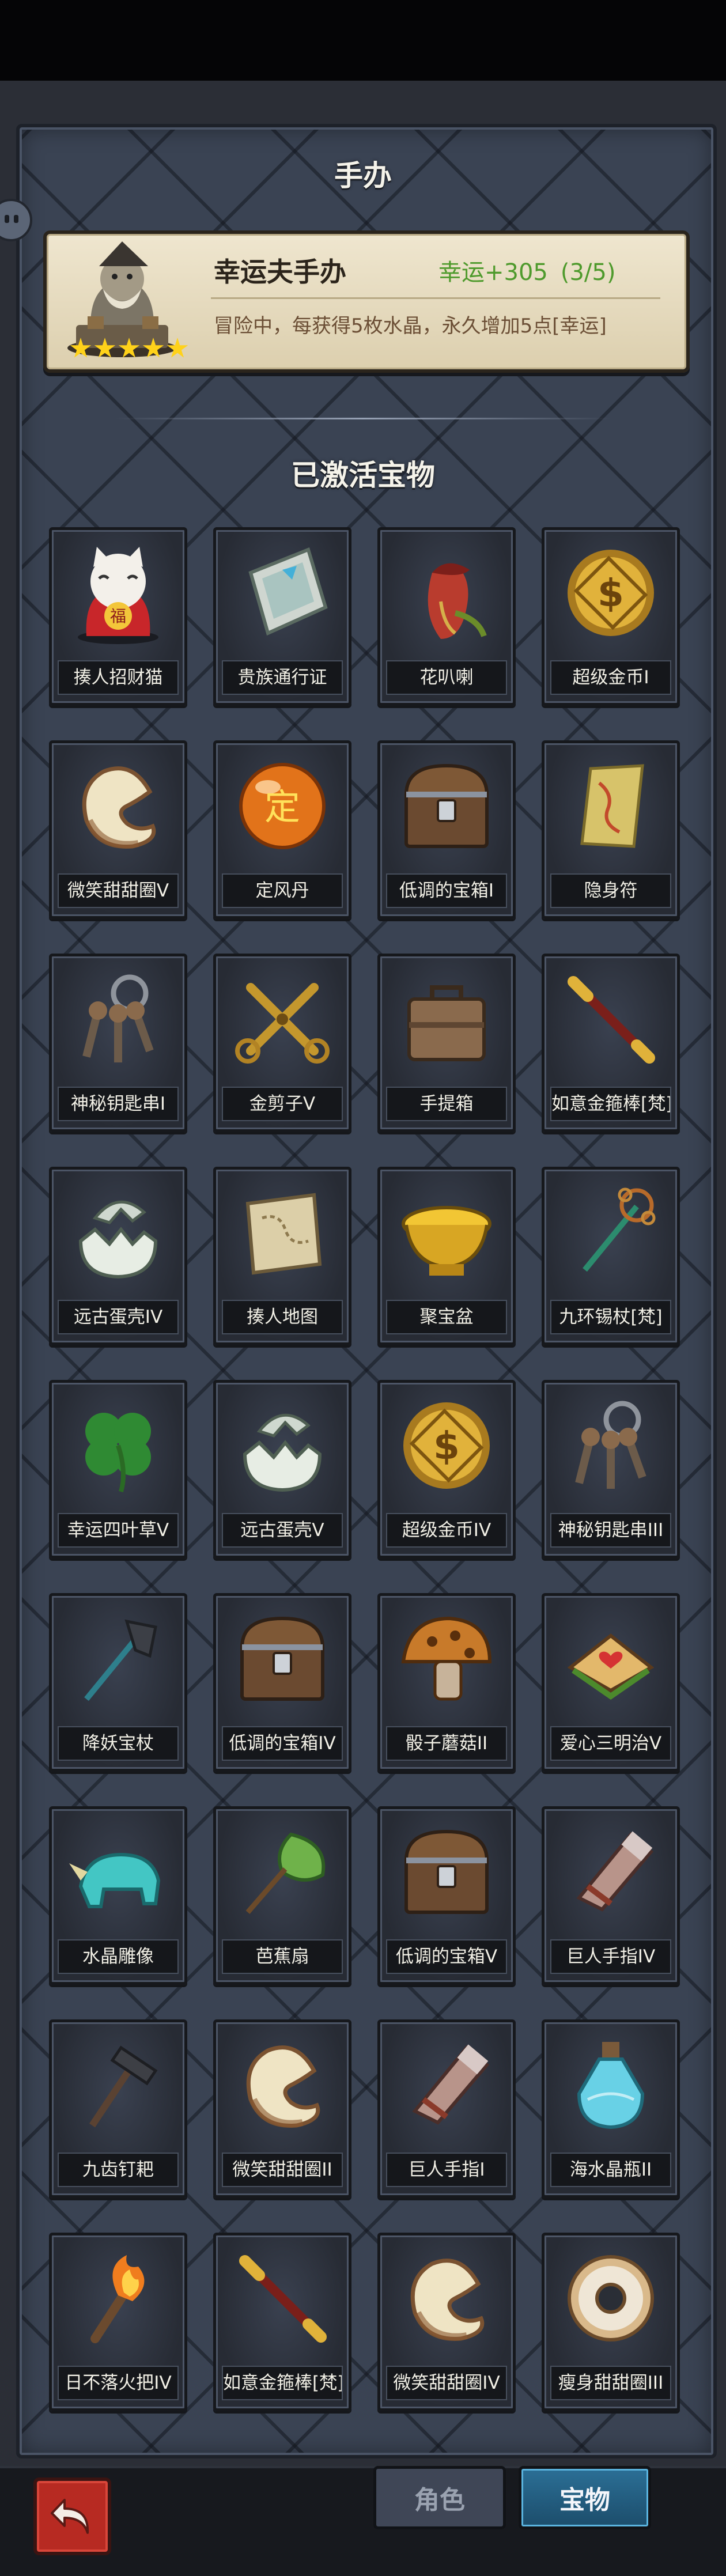 This screenshot has width=726, height=2576. What do you see at coordinates (446, 1658) in the screenshot?
I see `dice-mushroom-icon` at bounding box center [446, 1658].